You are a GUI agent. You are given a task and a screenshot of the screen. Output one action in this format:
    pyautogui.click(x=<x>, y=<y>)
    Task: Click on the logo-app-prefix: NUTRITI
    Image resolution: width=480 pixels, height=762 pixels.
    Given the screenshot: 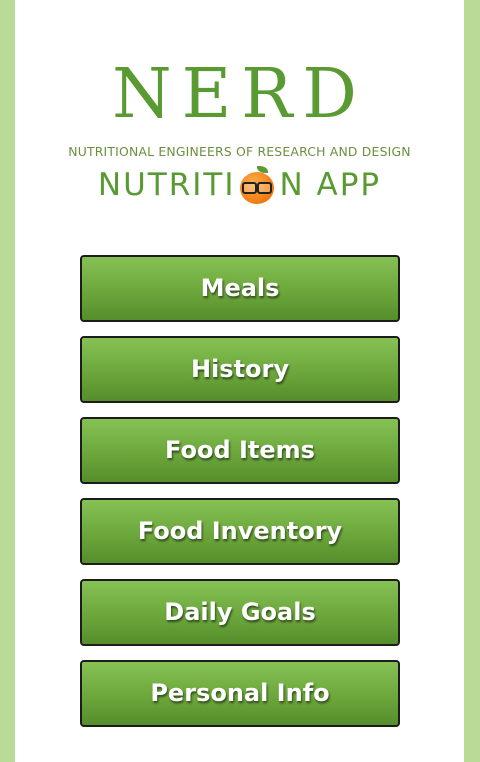 What is the action you would take?
    pyautogui.click(x=166, y=184)
    